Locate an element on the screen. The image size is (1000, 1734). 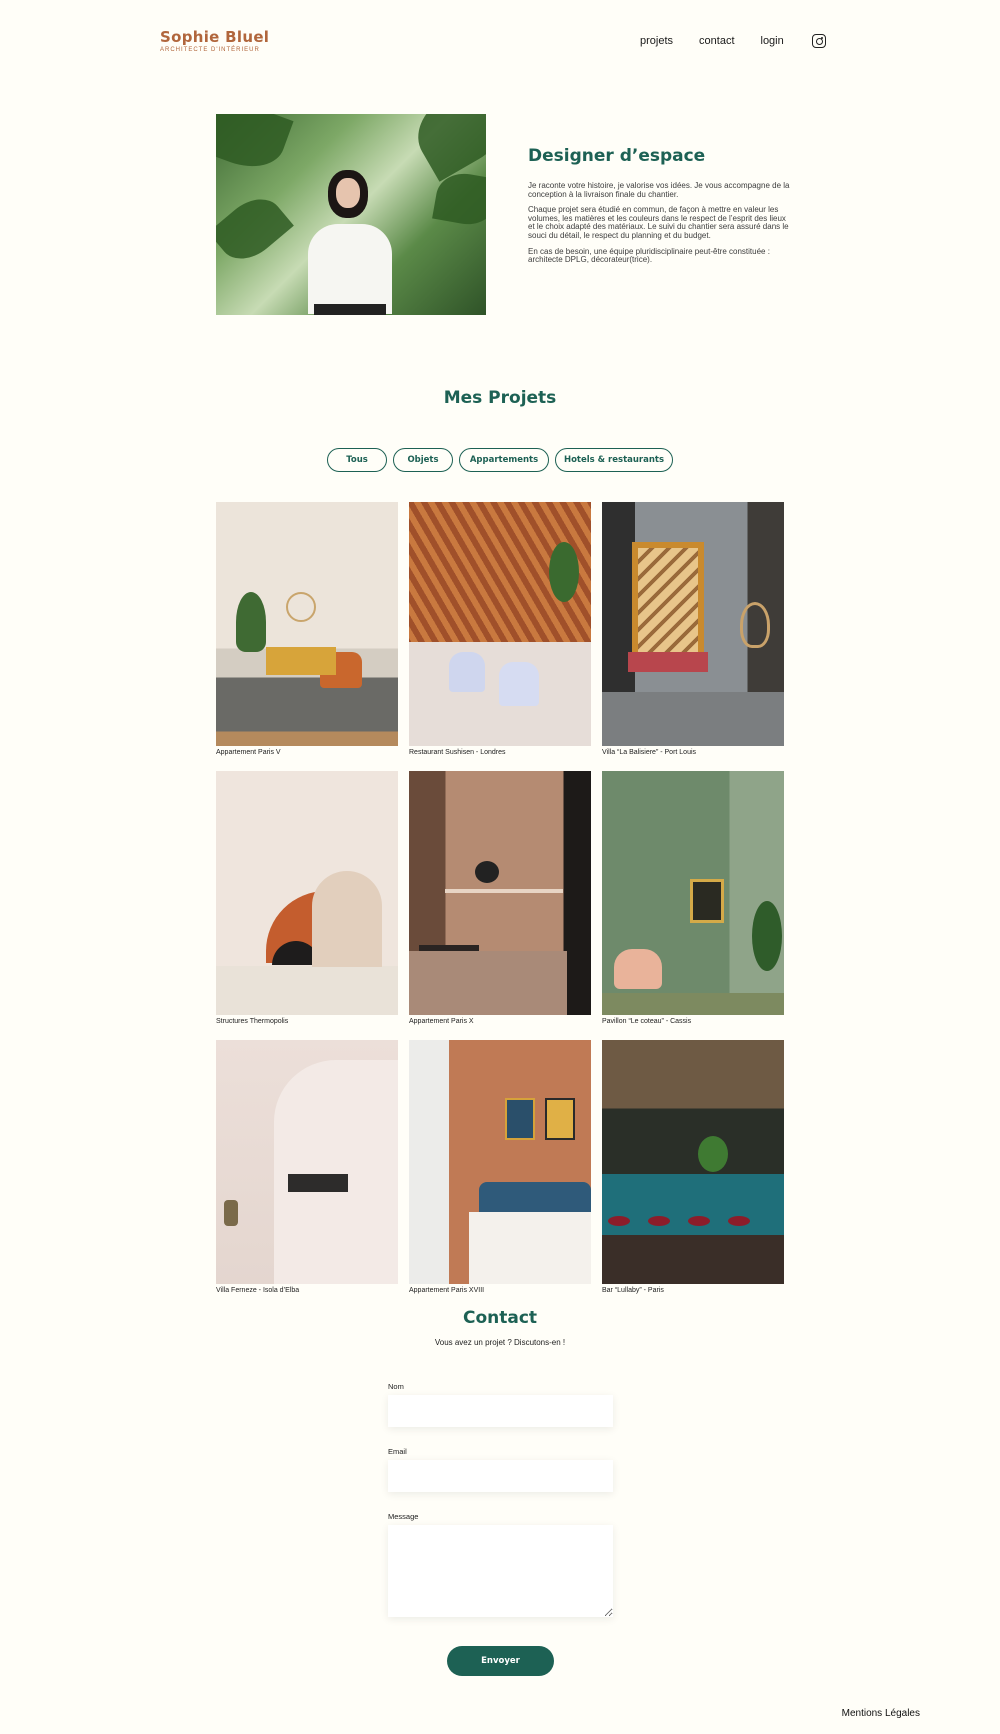
project-card: Bar “Lullaby” - Paris is located at coordinates (693, 1168).